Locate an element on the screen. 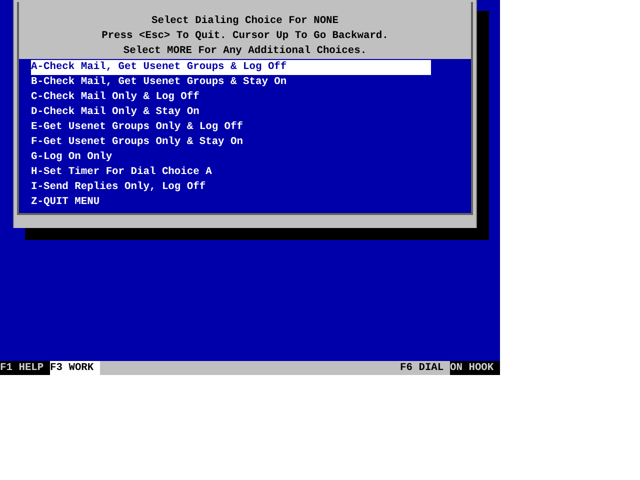 The width and height of the screenshot is (640, 480). menu-item: E-Get Usenet Groups Only & Log Off is located at coordinates (231, 127).